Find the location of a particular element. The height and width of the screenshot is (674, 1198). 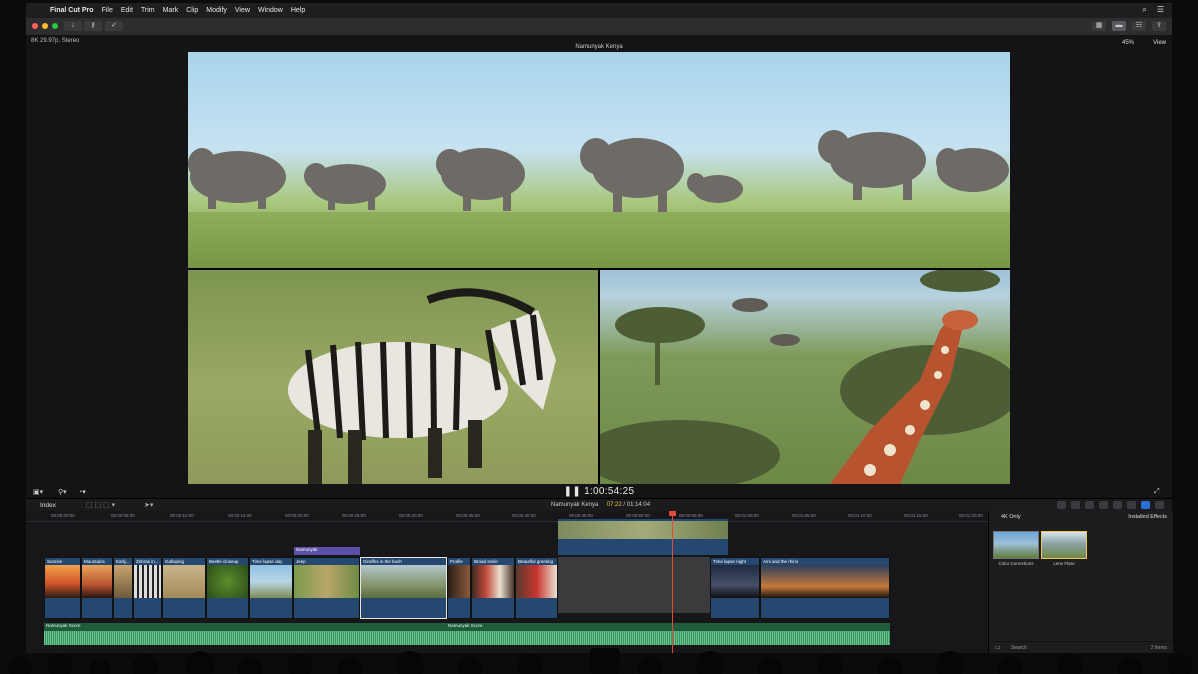

project-duration: 01:14:04 is located at coordinates (638, 505).